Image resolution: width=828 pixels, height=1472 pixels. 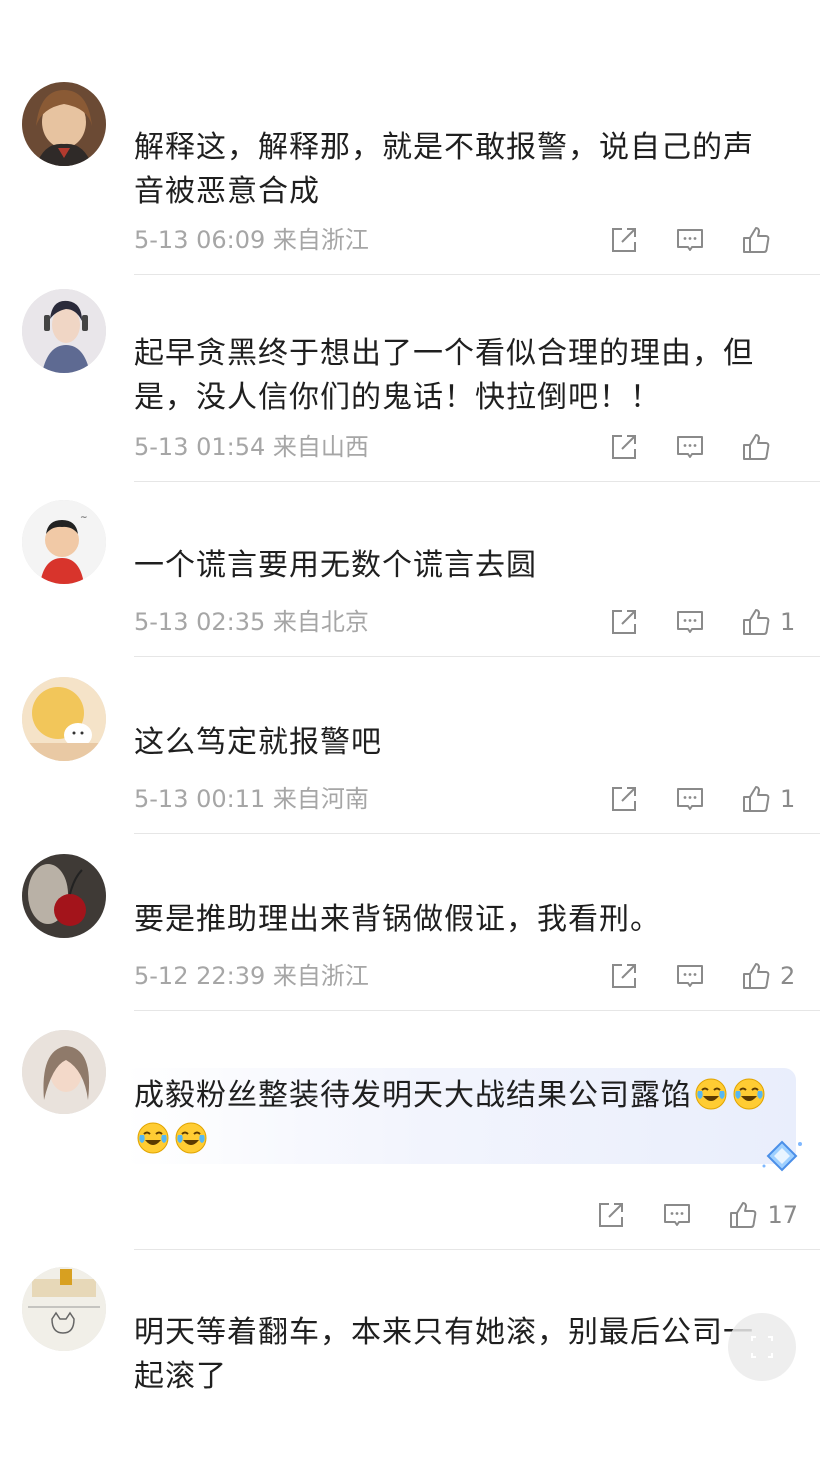 What do you see at coordinates (466, 976) in the screenshot?
I see `comment-meta-row: 5-12 22:39 来自浙江 2` at bounding box center [466, 976].